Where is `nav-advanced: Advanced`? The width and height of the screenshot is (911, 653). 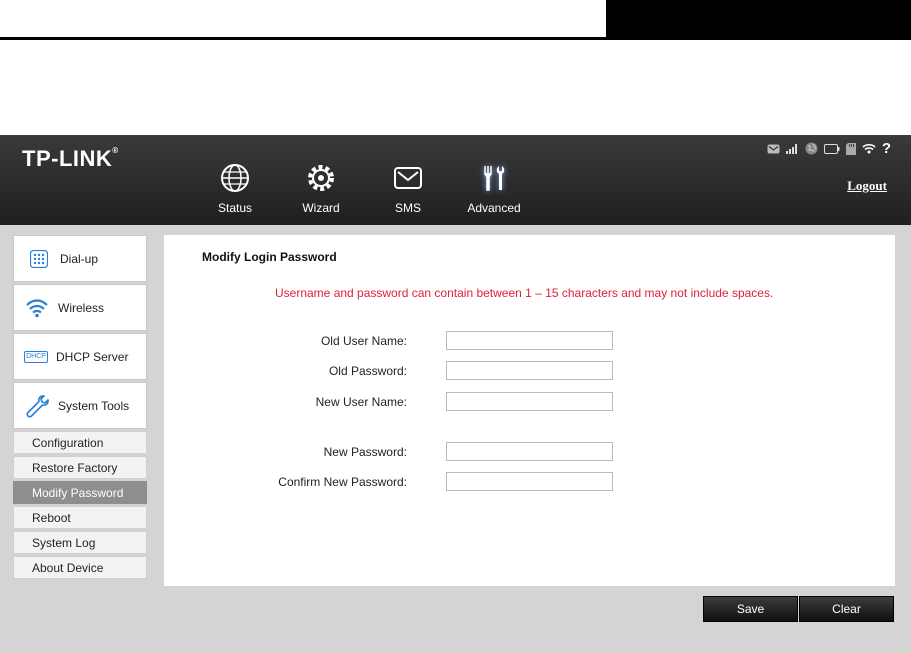
nav-advanced: Advanced is located at coordinates (494, 188).